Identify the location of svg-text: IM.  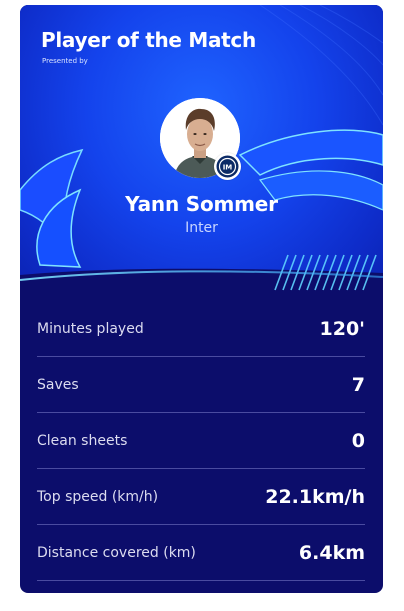
(228, 168).